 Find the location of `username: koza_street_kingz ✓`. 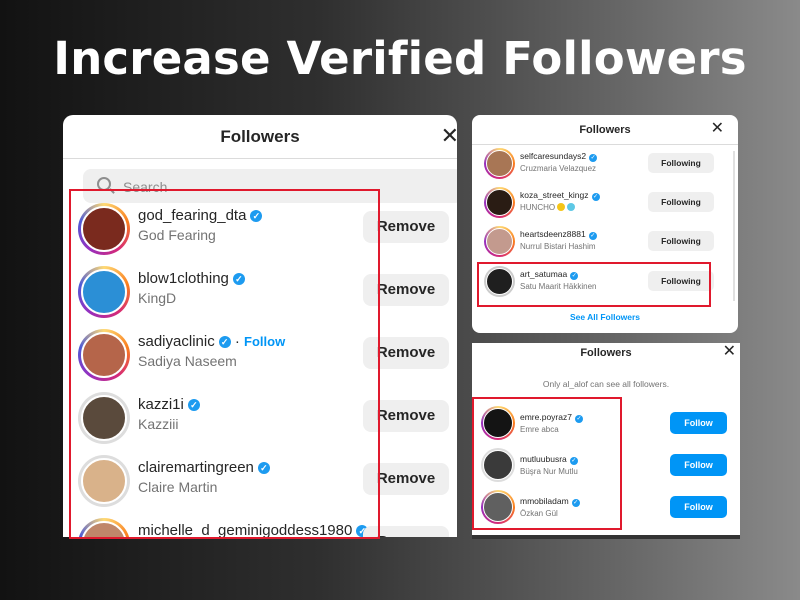

username: koza_street_kingz ✓ is located at coordinates (560, 195).